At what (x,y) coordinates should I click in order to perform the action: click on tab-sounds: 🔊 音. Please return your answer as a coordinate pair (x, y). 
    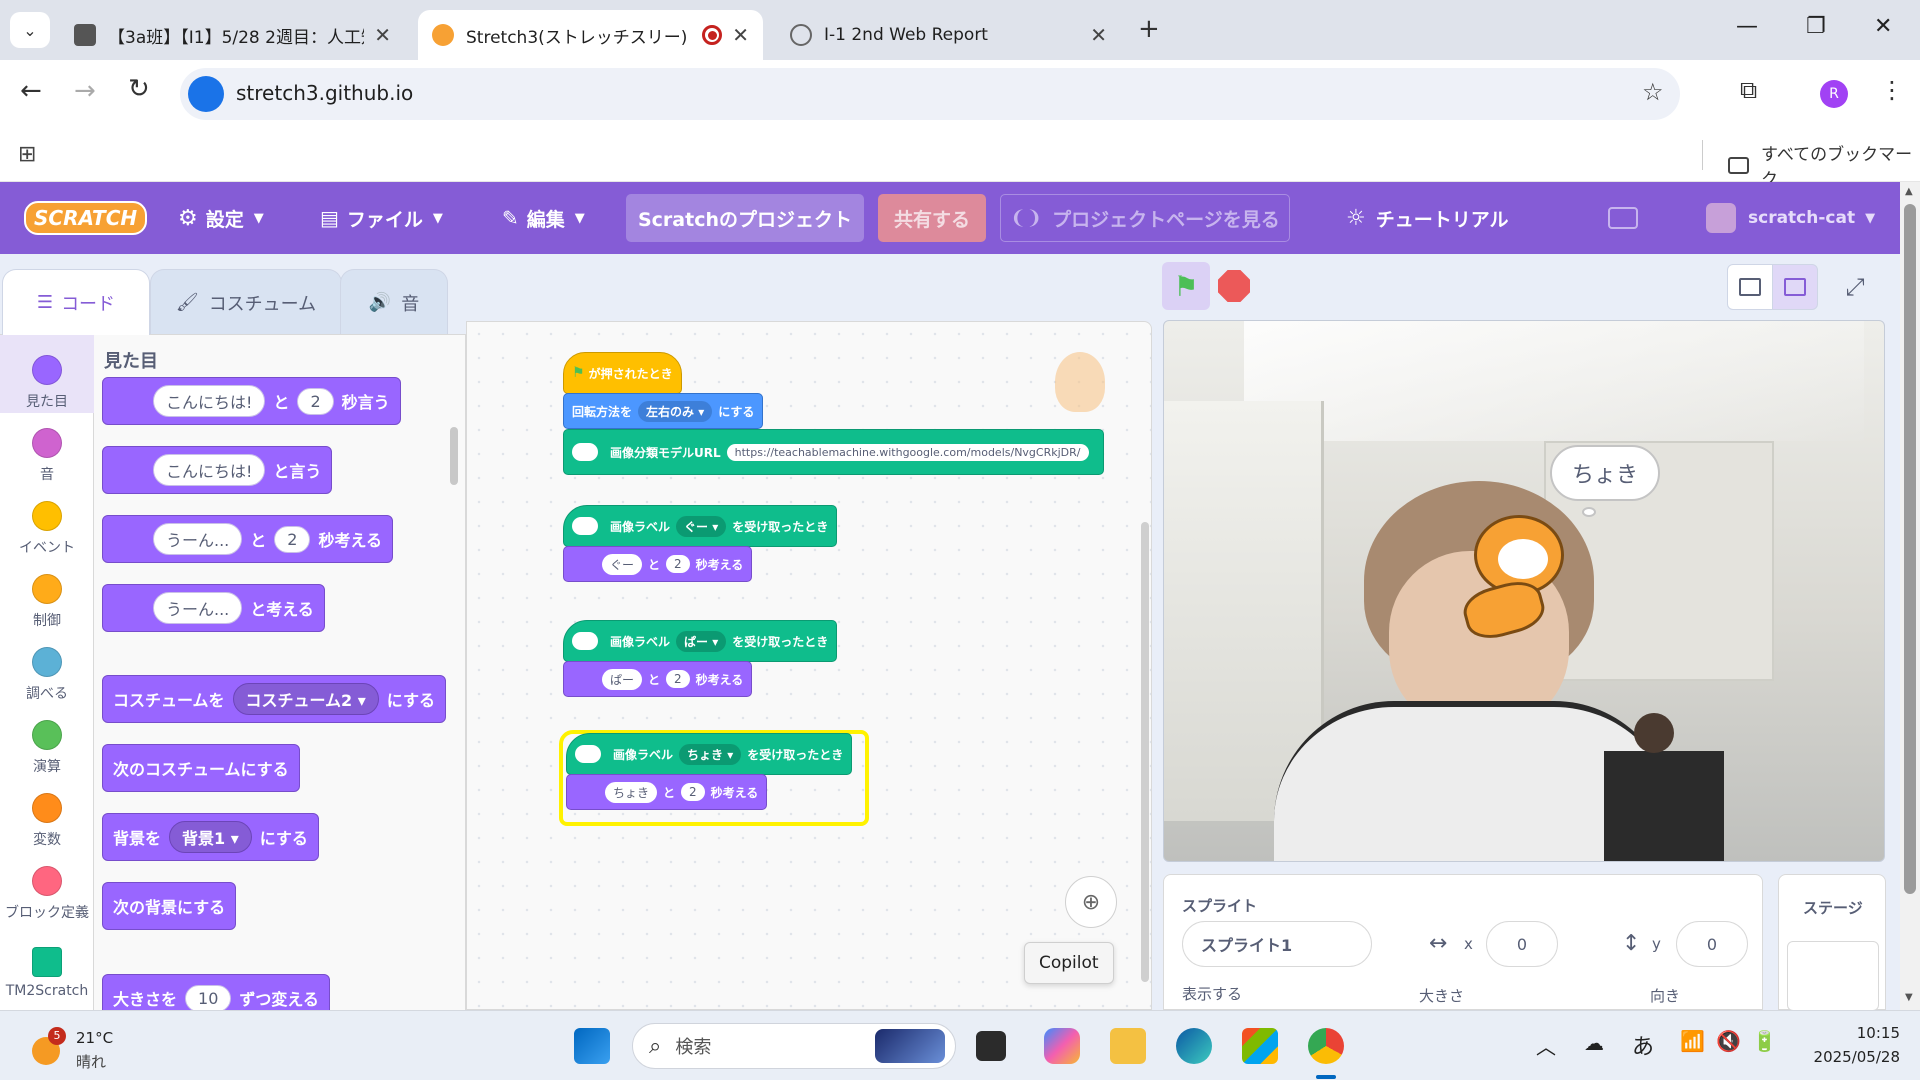
    Looking at the image, I should click on (394, 302).